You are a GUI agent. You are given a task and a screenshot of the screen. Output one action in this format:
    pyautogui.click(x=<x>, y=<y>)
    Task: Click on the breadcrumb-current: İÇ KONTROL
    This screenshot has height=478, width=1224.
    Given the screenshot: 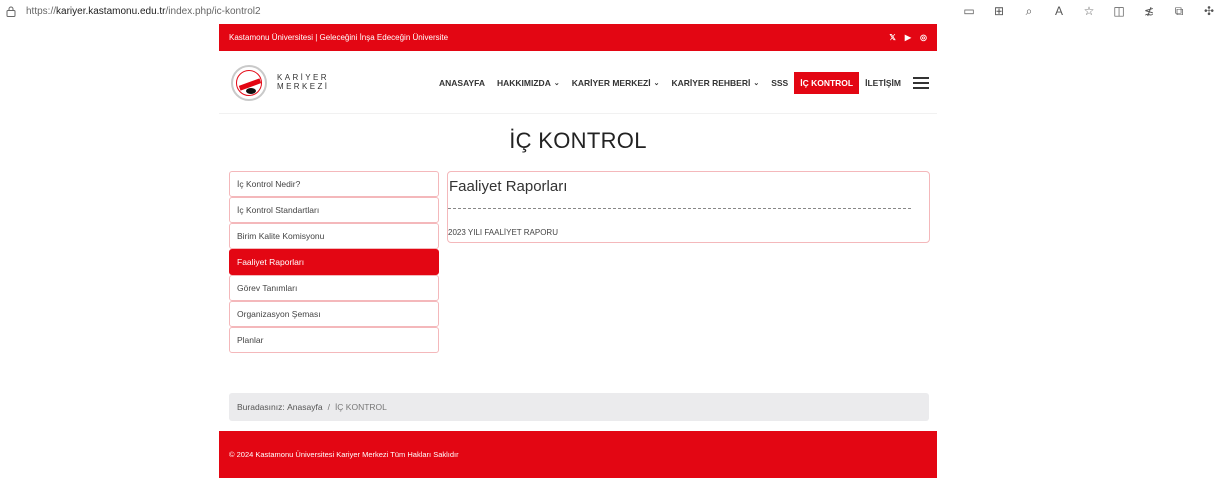 What is the action you would take?
    pyautogui.click(x=360, y=407)
    